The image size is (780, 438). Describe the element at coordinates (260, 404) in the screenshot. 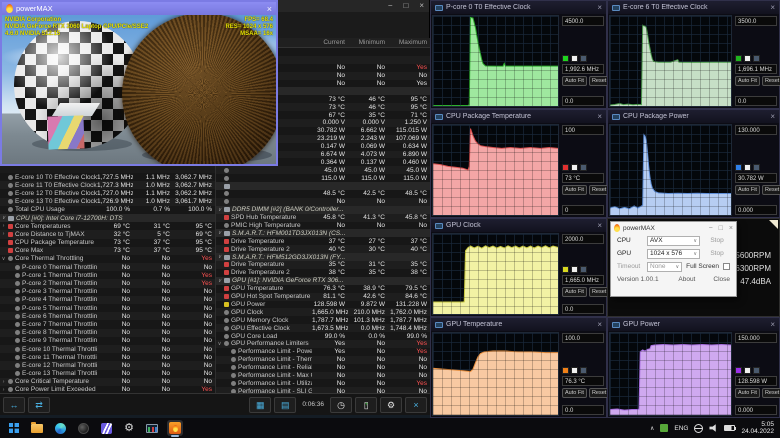

I see `sensors-monitor-button: ▦` at that location.